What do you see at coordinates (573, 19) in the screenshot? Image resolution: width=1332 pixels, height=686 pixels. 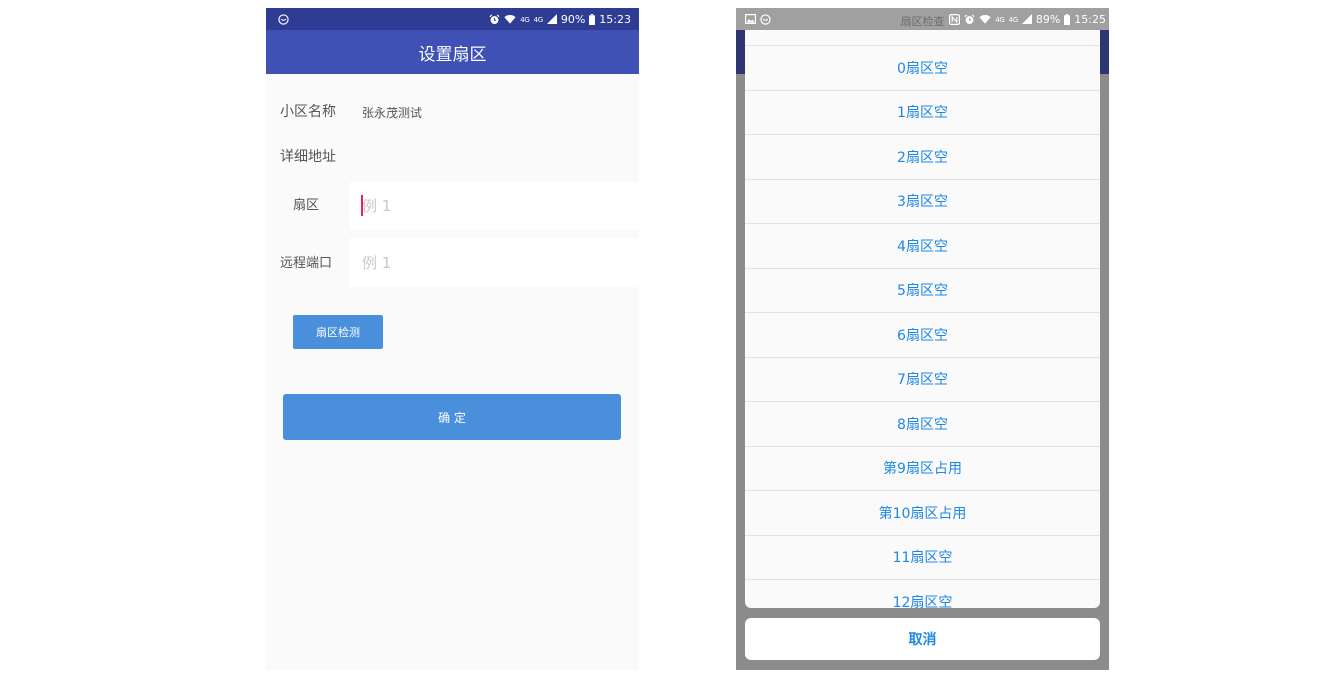 I see `battery-percent: 90%` at bounding box center [573, 19].